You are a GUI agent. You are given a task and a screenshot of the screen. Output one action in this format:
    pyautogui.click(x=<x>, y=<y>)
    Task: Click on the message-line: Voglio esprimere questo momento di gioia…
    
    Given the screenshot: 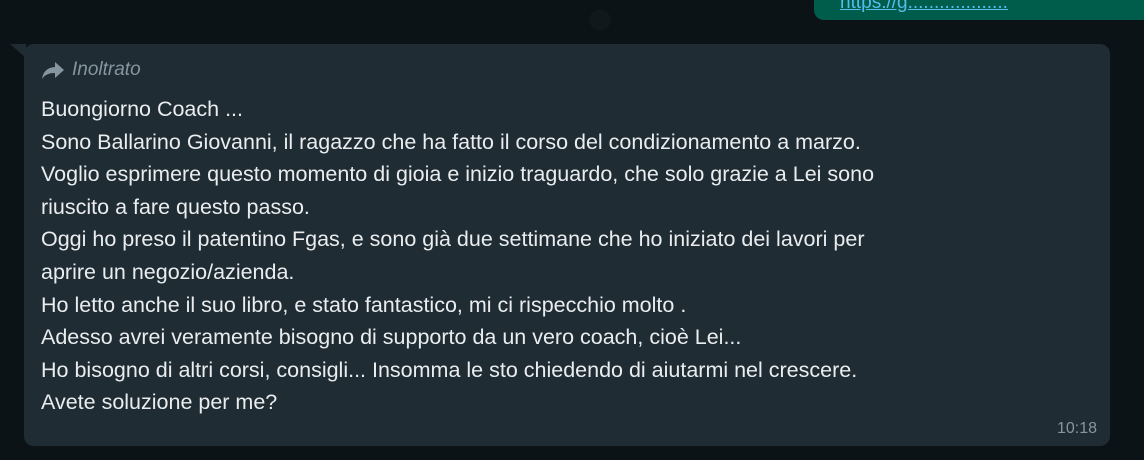 What is the action you would take?
    pyautogui.click(x=458, y=174)
    